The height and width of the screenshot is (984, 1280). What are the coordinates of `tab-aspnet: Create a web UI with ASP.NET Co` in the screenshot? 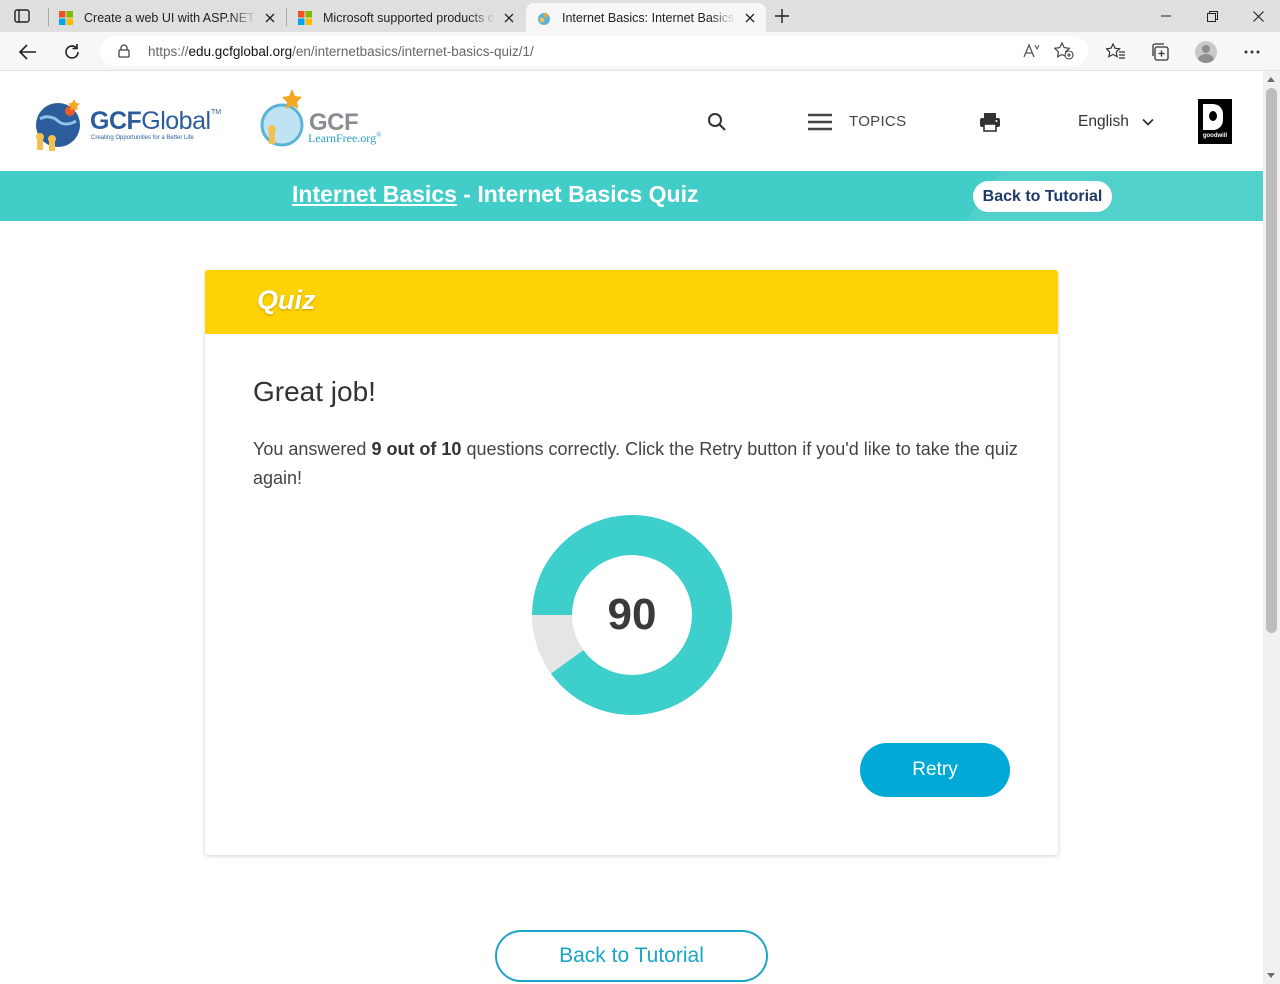 It's located at (167, 17).